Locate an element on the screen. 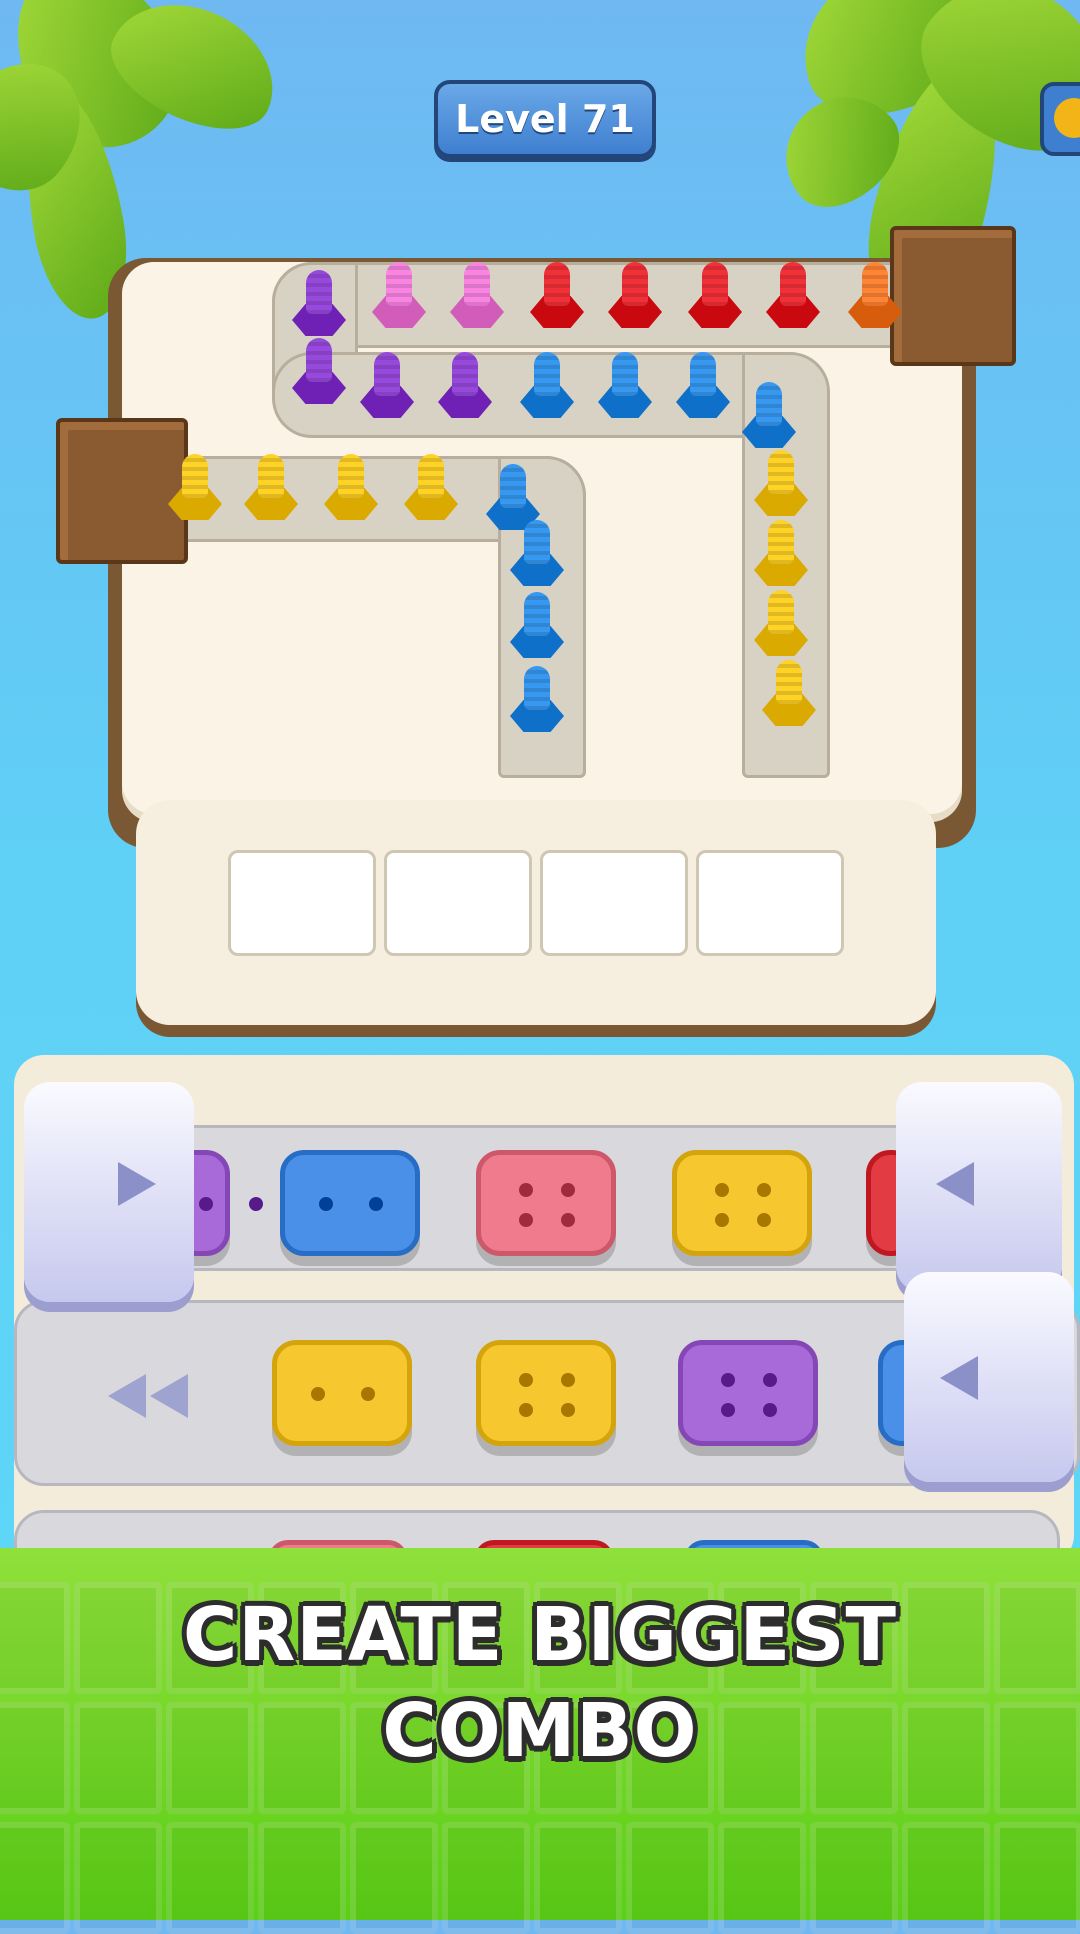 Image resolution: width=1080 pixels, height=1934 pixels. level-label: Level 71 is located at coordinates (545, 119).